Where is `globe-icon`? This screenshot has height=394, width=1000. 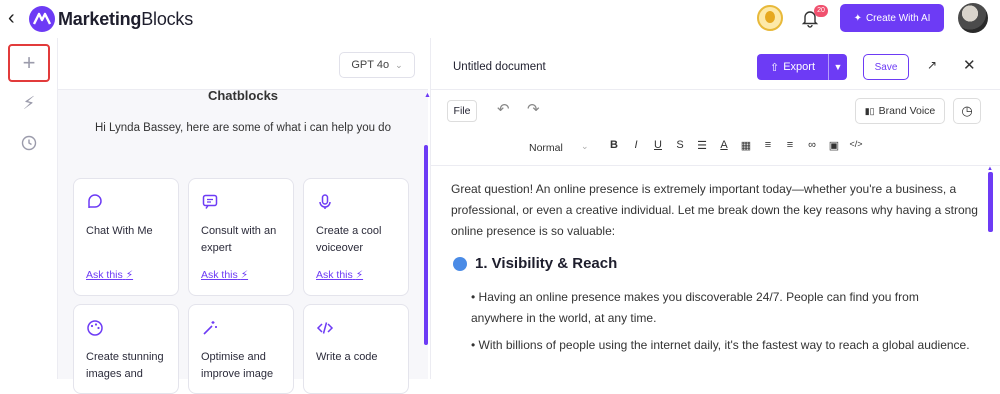
globe-icon is located at coordinates (460, 263).